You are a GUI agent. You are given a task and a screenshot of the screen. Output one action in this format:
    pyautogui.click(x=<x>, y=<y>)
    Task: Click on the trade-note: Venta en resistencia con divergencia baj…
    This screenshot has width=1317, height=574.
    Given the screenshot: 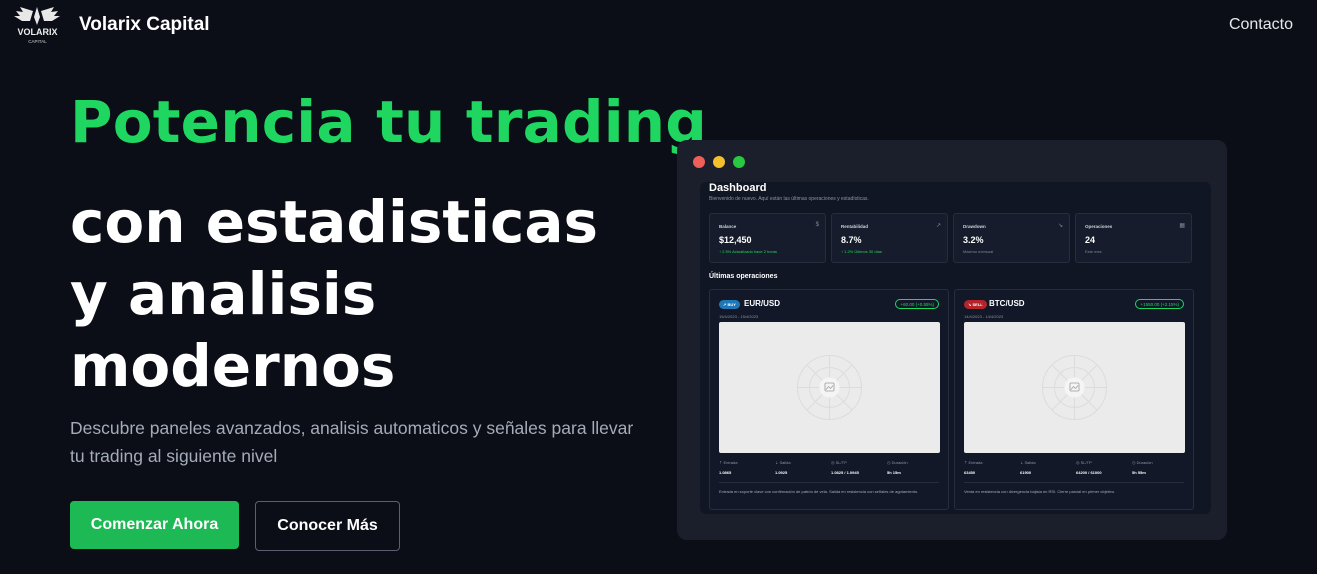 What is the action you would take?
    pyautogui.click(x=1040, y=491)
    